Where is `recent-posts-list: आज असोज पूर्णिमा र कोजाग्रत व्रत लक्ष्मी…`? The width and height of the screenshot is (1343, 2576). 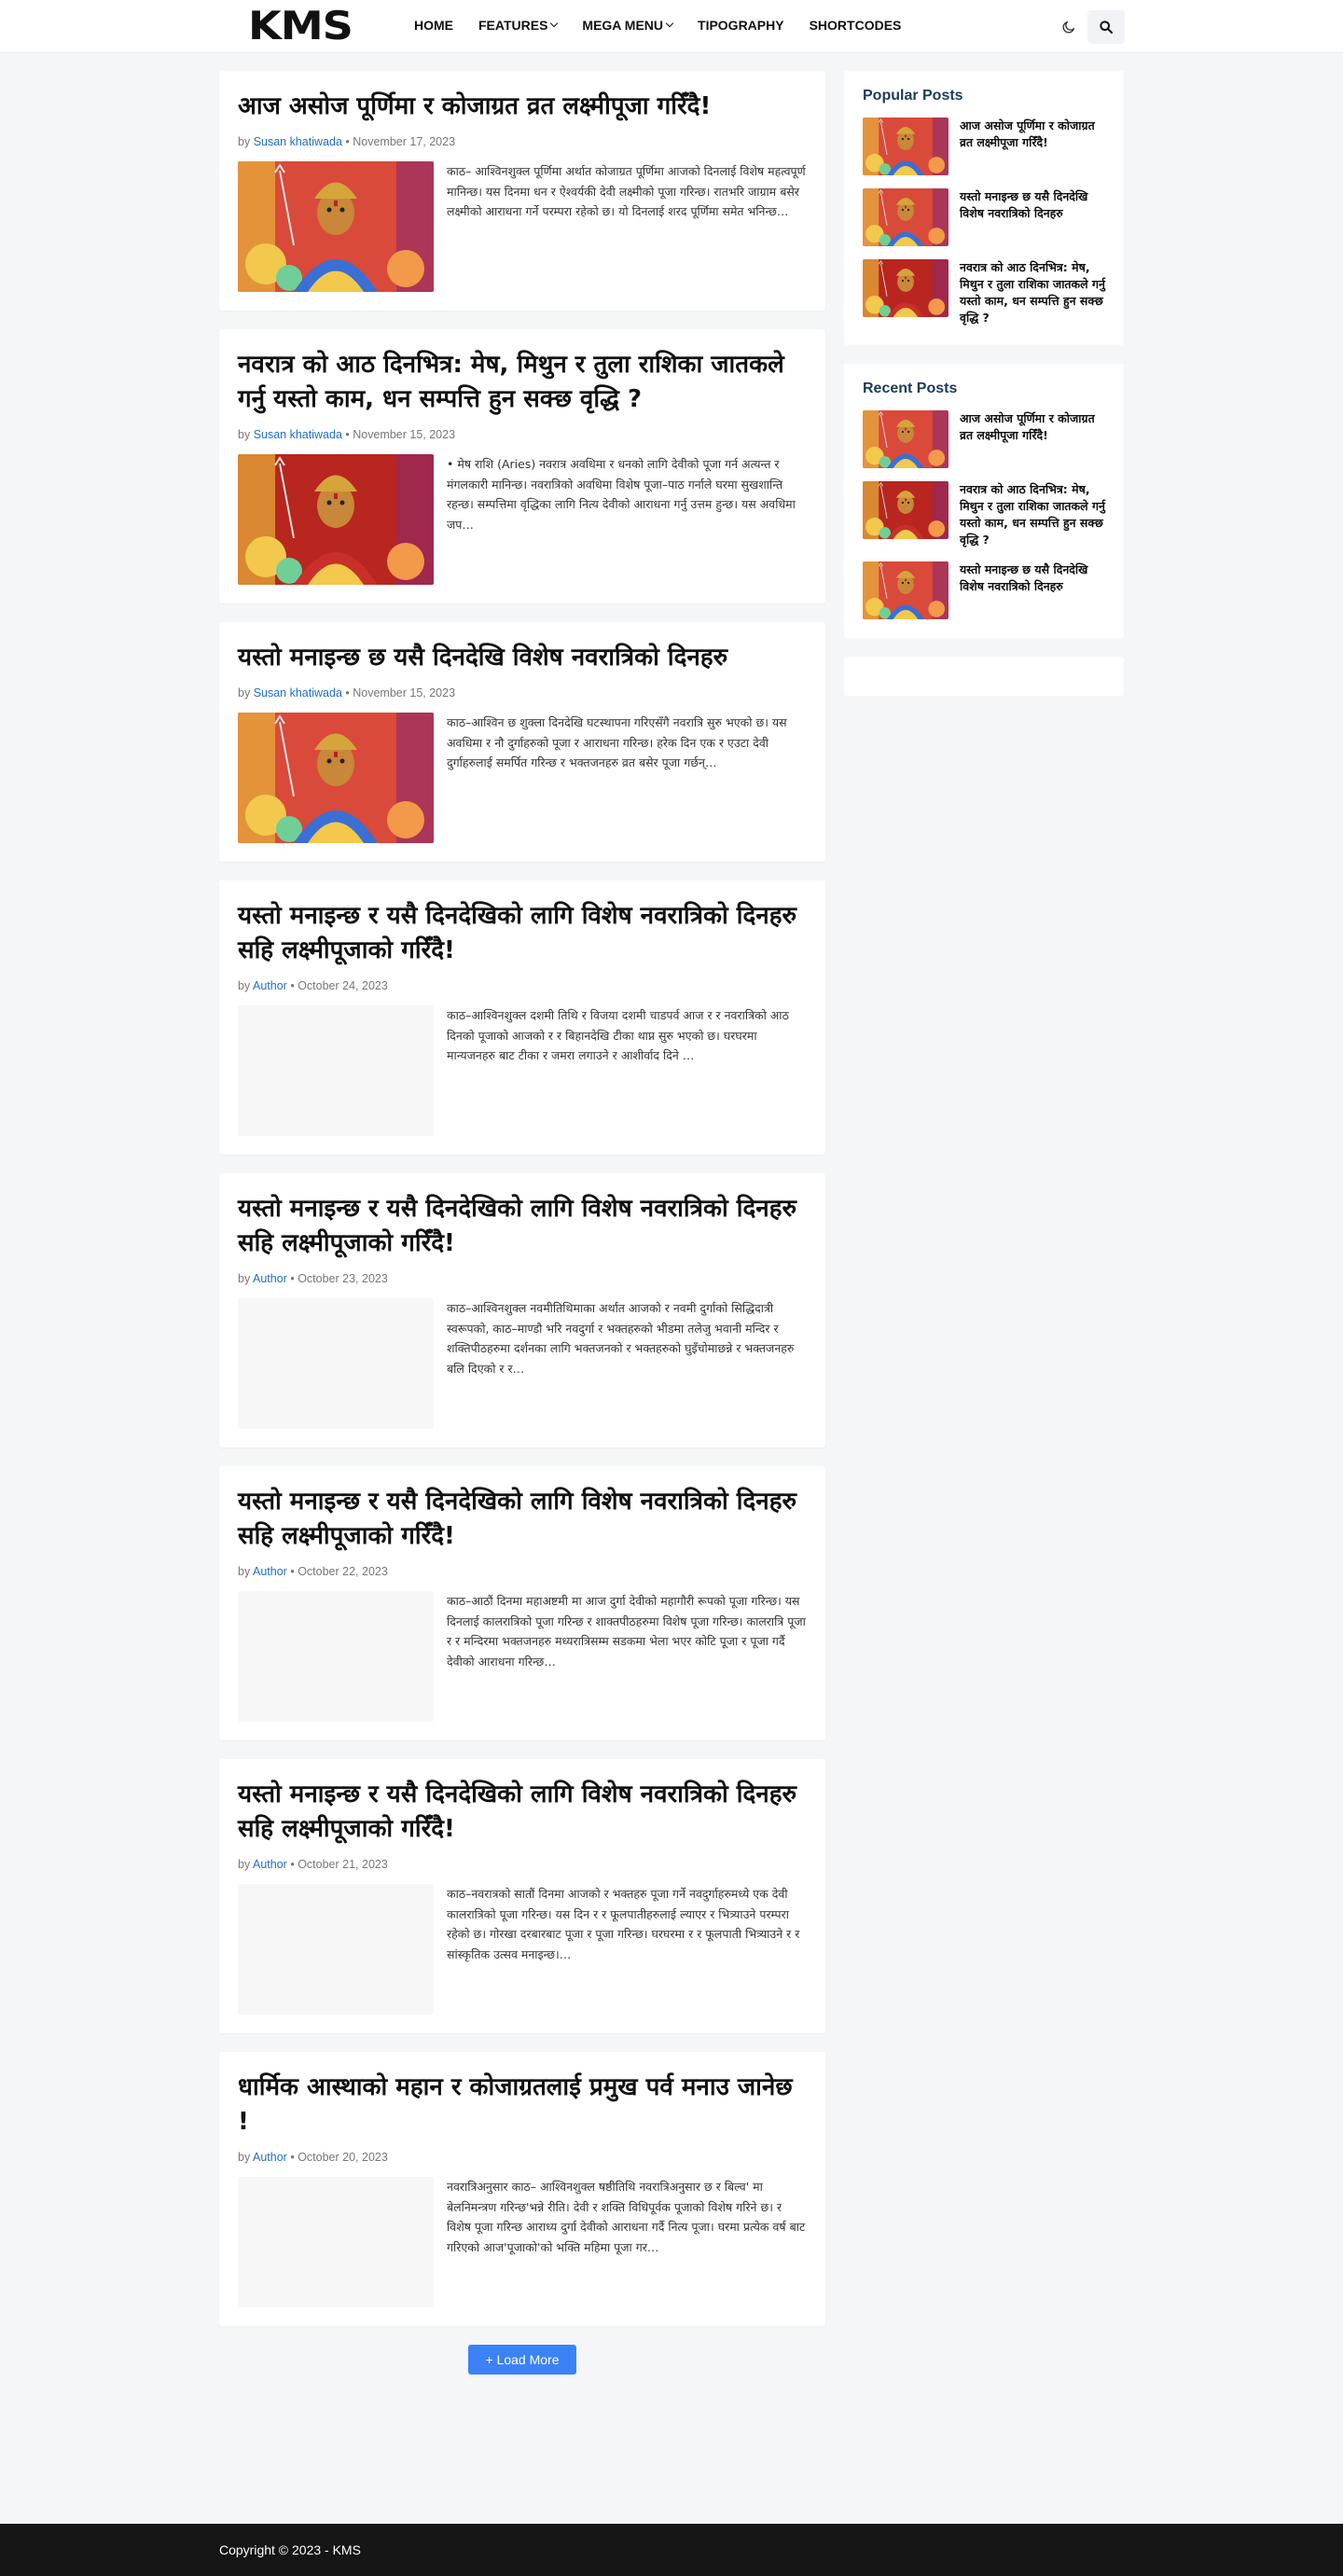 recent-posts-list: आज असोज पूर्णिमा र कोजाग्रत व्रत लक्ष्मी… is located at coordinates (984, 514).